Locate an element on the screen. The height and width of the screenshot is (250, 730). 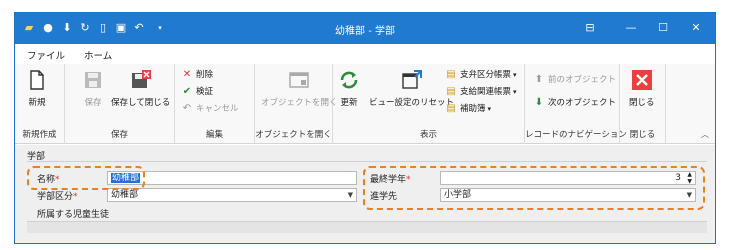
save-close-label: 保存して閉じる is located at coordinates (141, 103).